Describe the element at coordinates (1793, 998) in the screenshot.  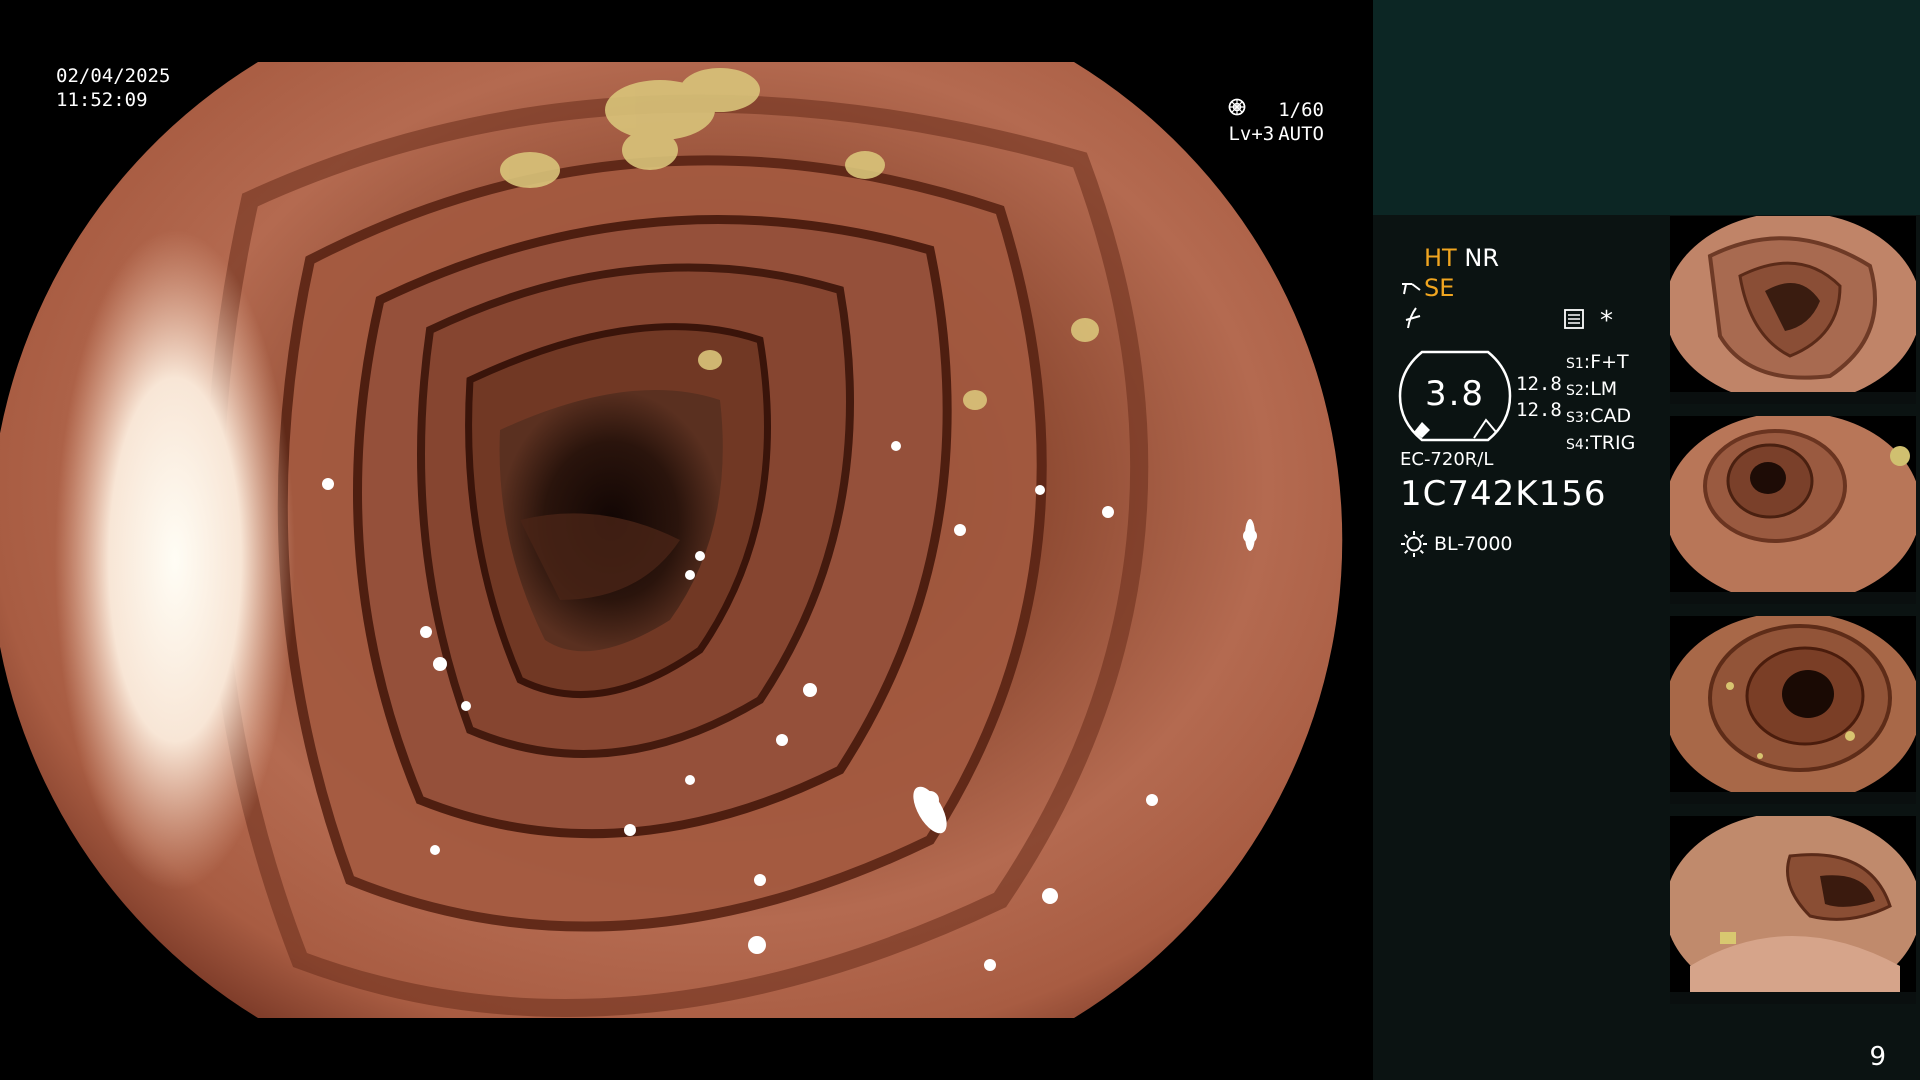
I see `thumbnail-4-bar` at that location.